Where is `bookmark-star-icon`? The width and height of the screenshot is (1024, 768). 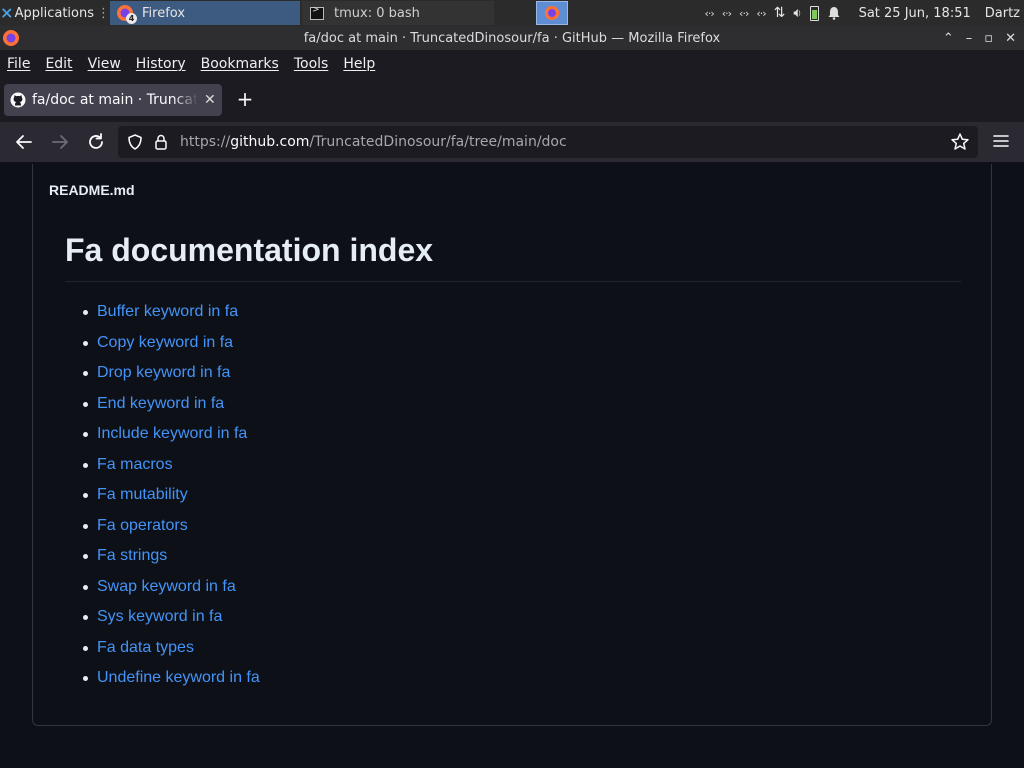
bookmark-star-icon is located at coordinates (960, 142).